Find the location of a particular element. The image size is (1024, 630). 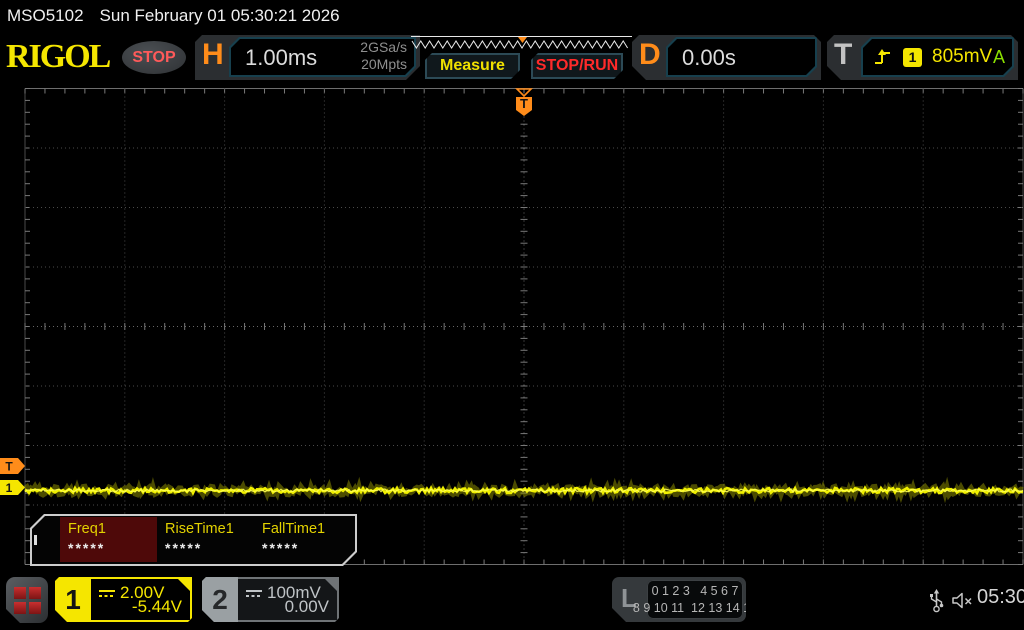

clock: 05:30 is located at coordinates (1000, 597).